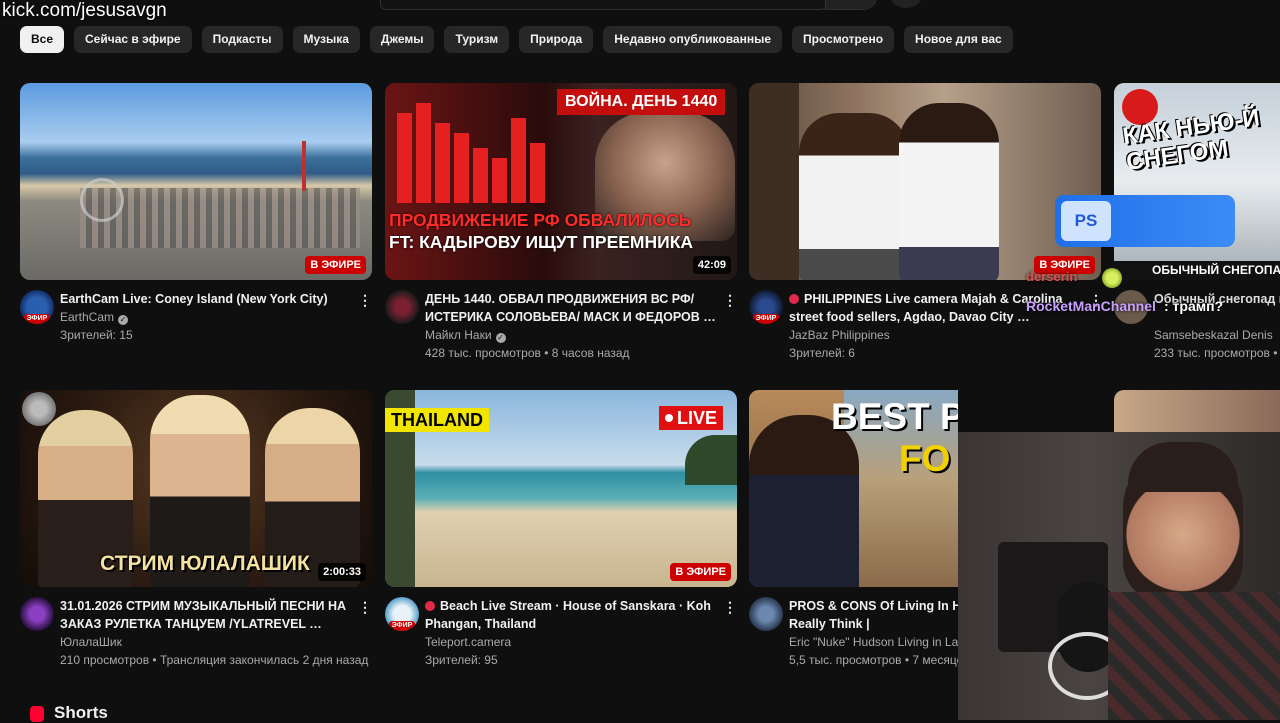  I want to click on chat-username: derserin, so click(1052, 276).